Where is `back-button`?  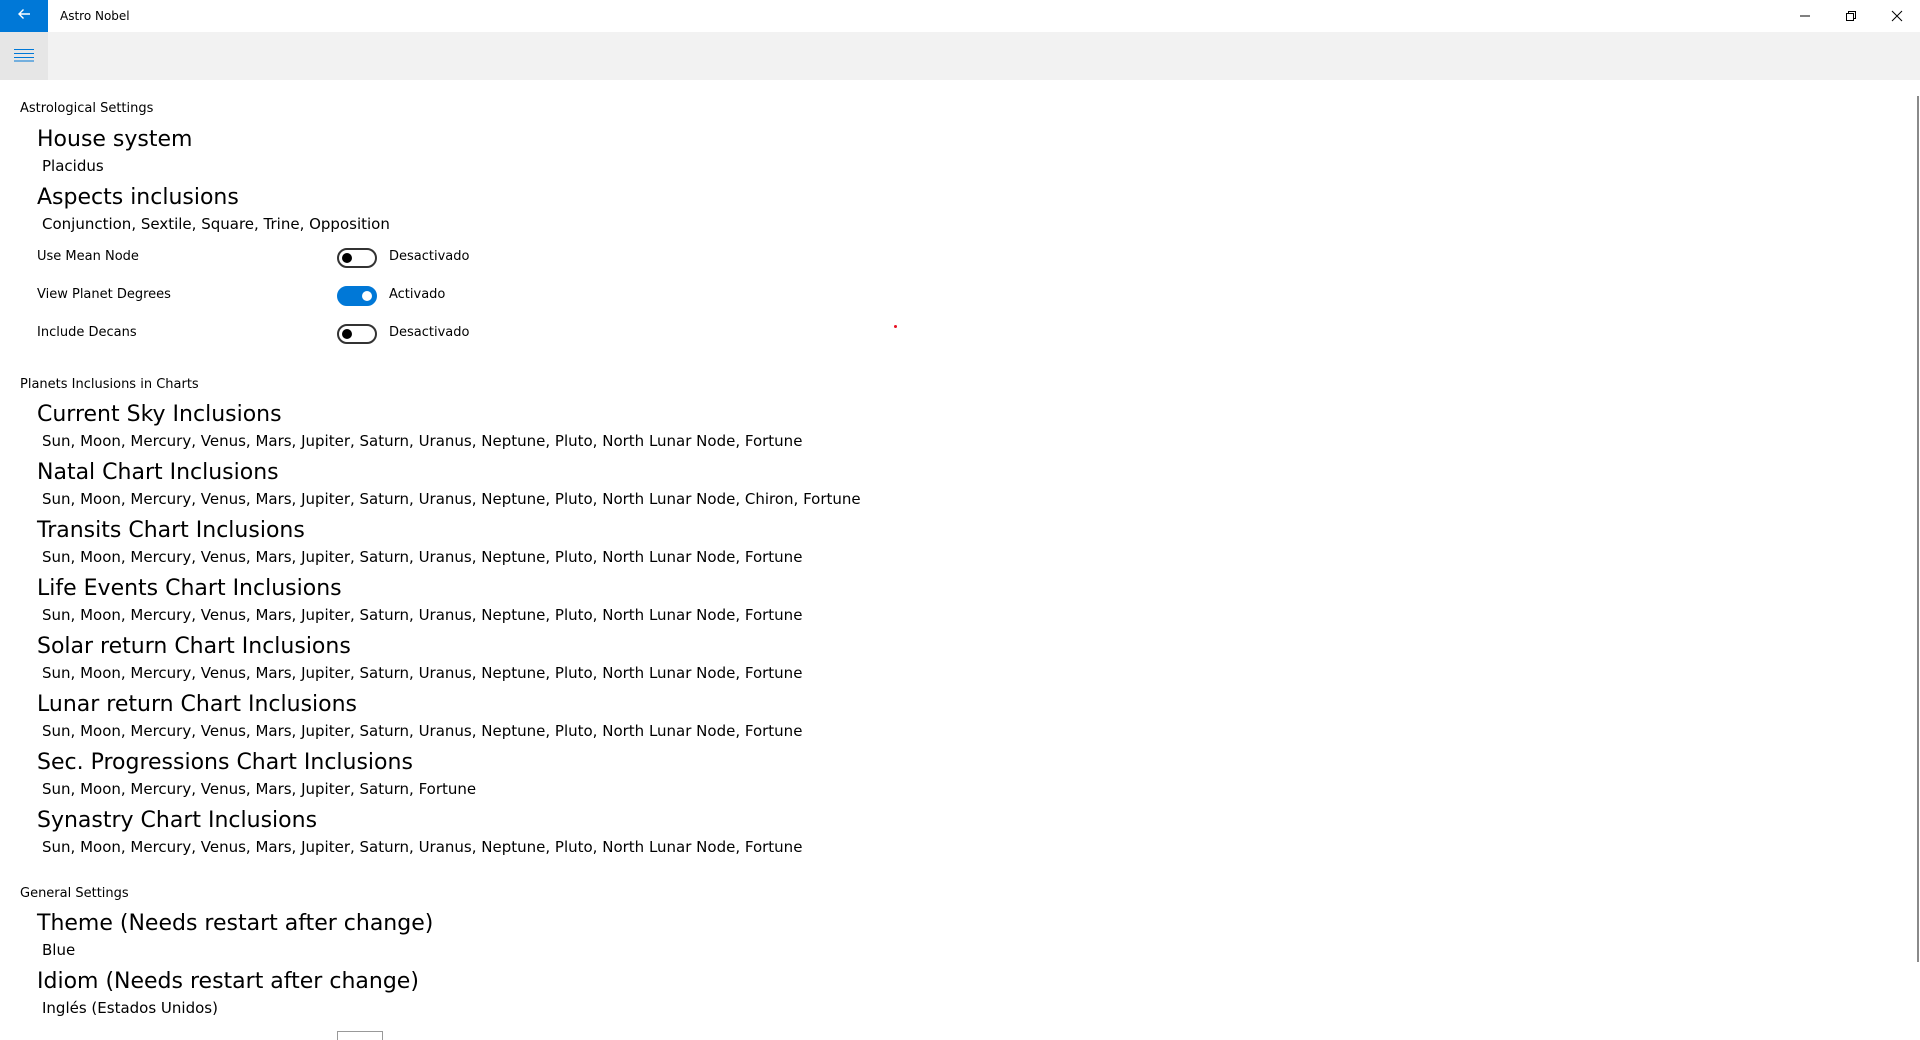
back-button is located at coordinates (24, 16).